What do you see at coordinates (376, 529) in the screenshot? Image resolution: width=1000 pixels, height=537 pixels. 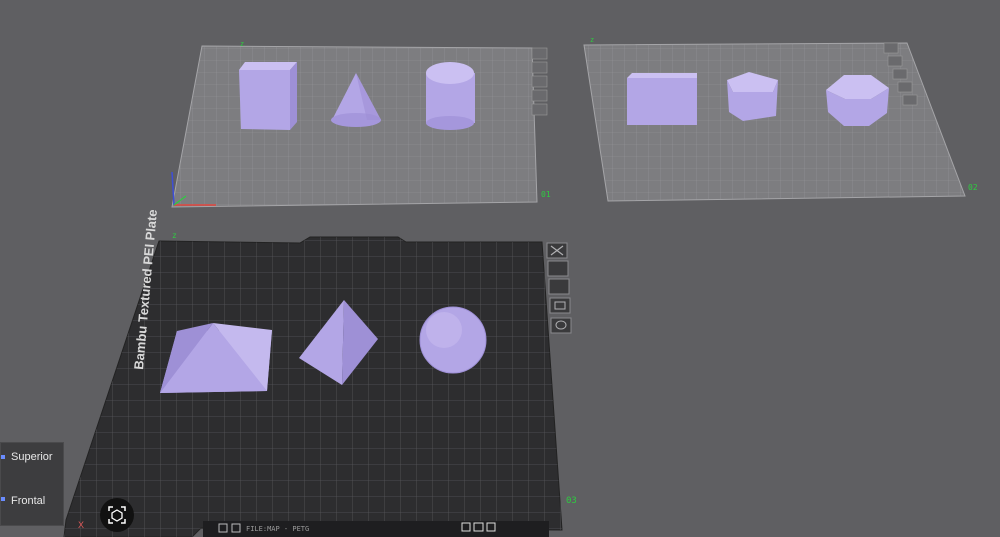 I see `bottom-bar: FILE:MAP - PETG` at bounding box center [376, 529].